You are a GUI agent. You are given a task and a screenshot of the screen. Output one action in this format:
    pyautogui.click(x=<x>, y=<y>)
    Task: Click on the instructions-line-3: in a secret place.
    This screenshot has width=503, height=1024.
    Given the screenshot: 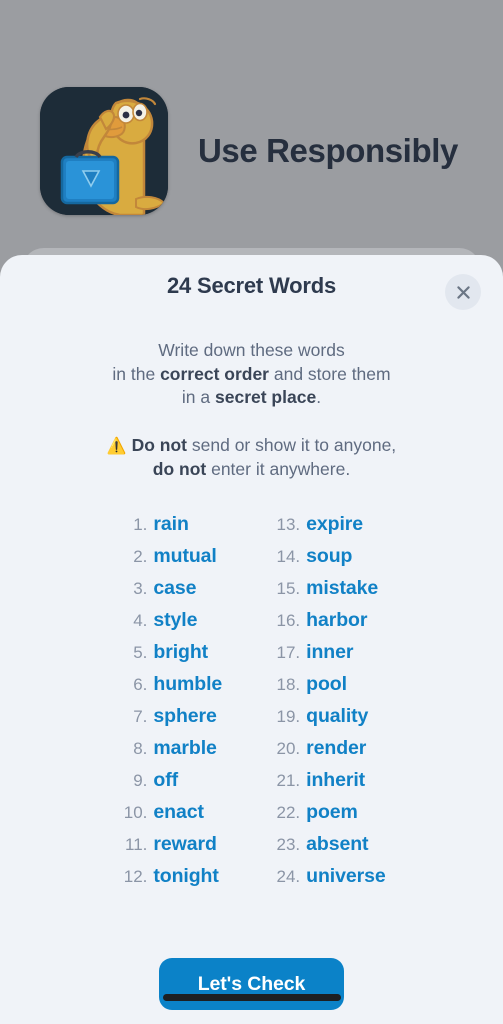 What is the action you would take?
    pyautogui.click(x=251, y=398)
    